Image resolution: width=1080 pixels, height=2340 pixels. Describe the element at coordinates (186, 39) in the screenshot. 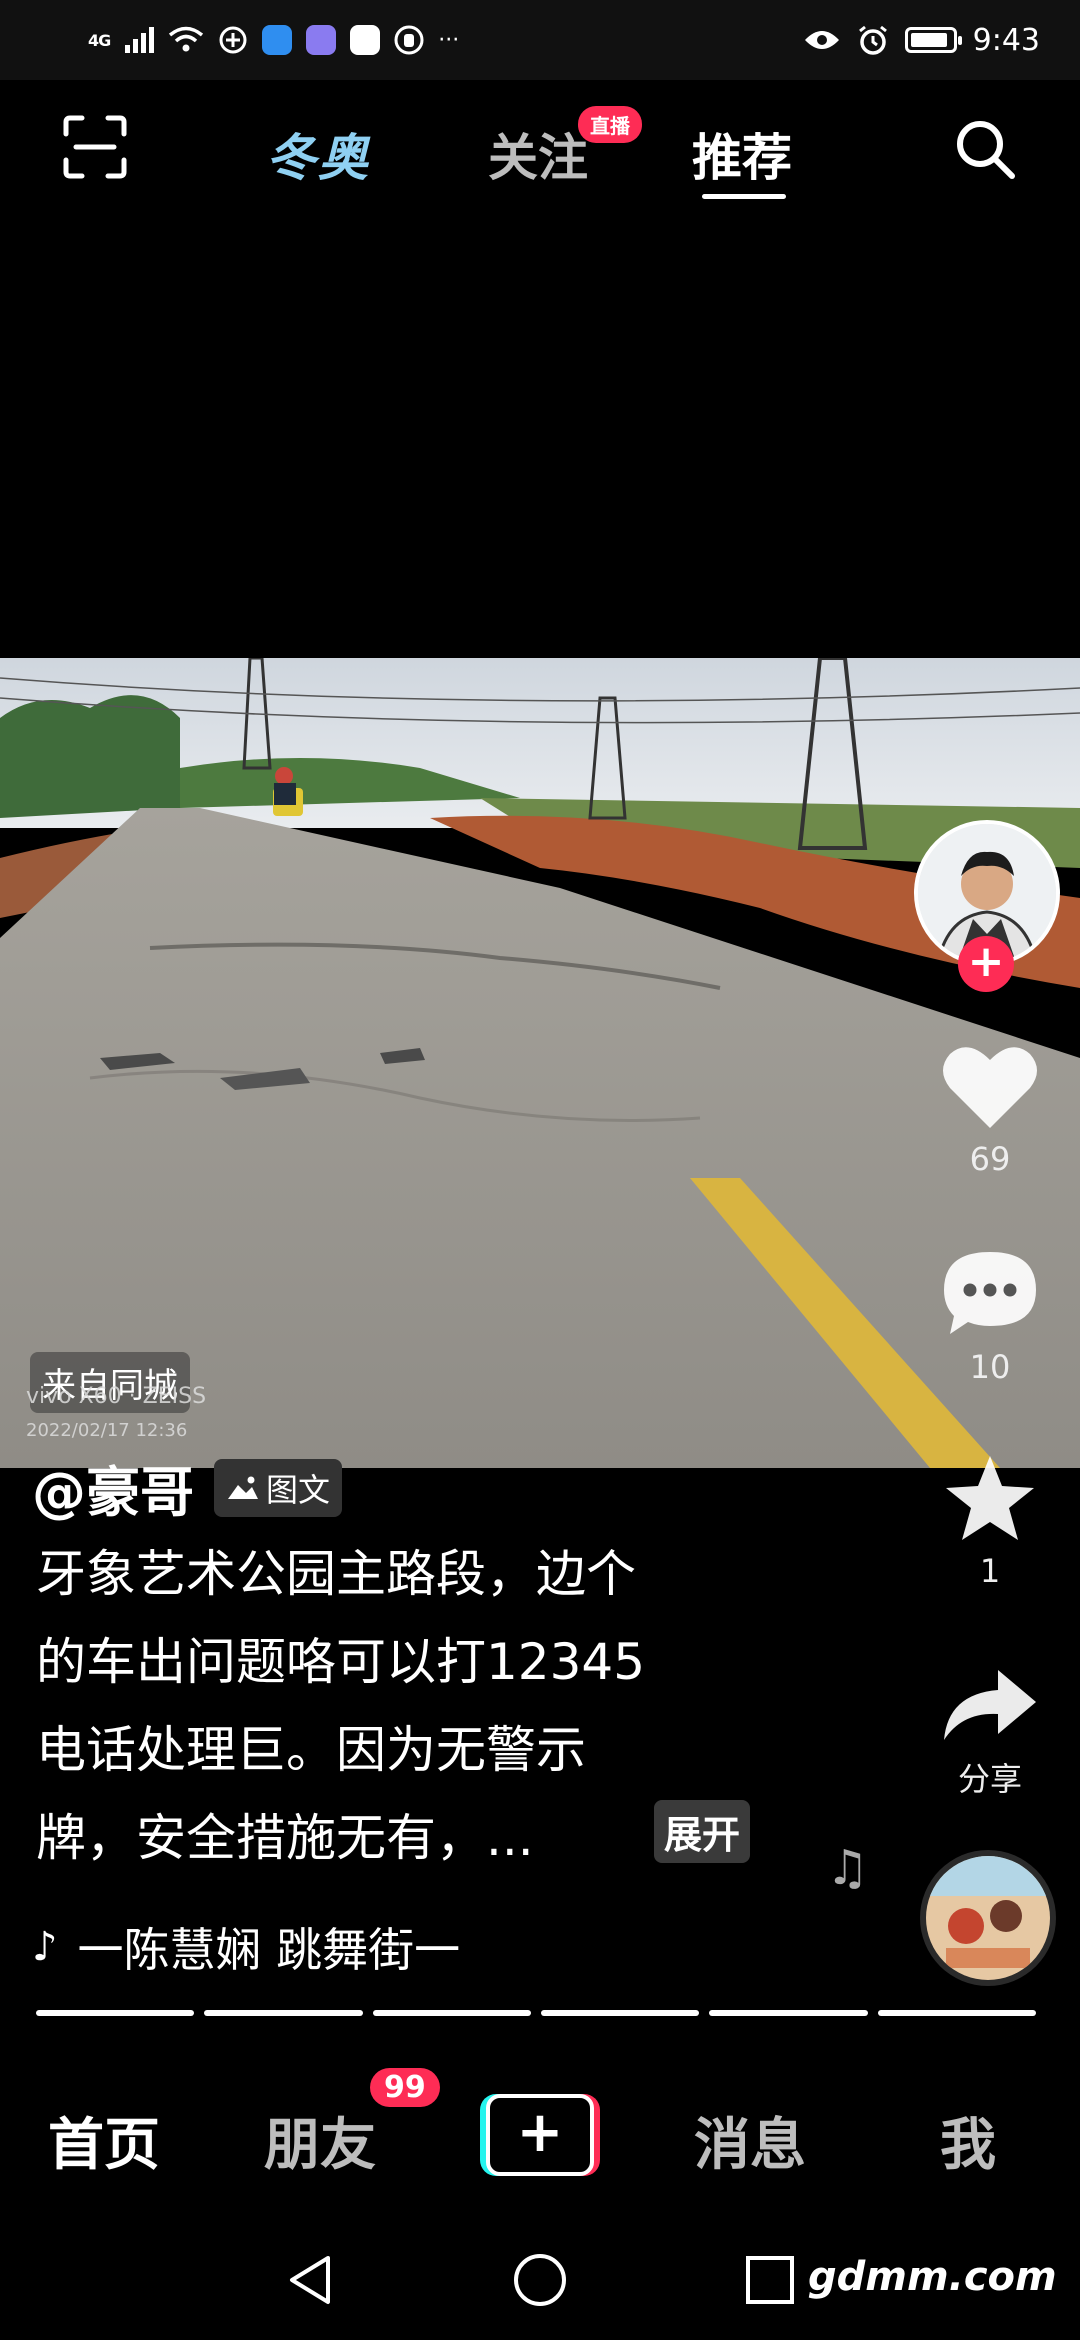

I see `wifi-icon` at that location.